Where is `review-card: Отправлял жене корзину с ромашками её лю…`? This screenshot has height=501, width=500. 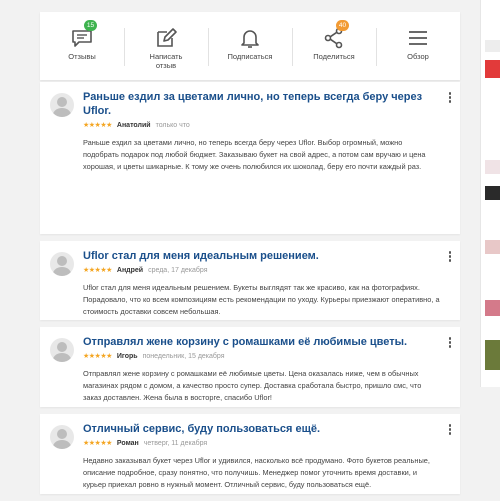
review-card: Отправлял жене корзину с ромашками её лю… is located at coordinates (250, 367).